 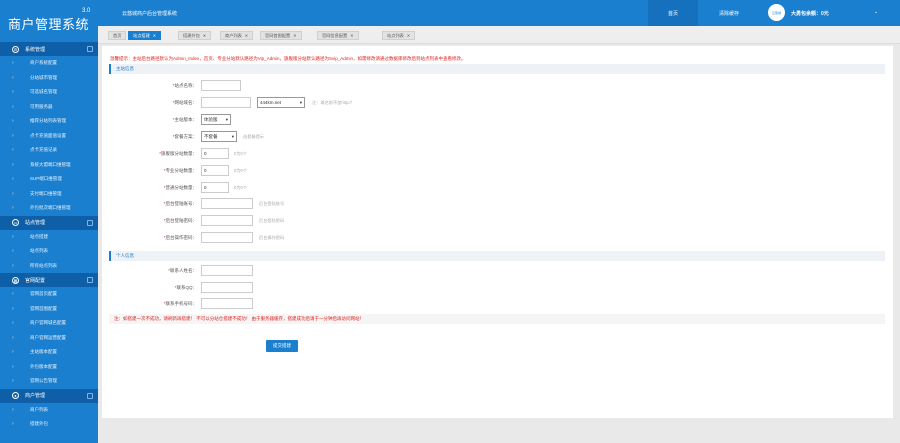 I want to click on sidebar-item: › 商户系统配置, so click(x=49, y=63).